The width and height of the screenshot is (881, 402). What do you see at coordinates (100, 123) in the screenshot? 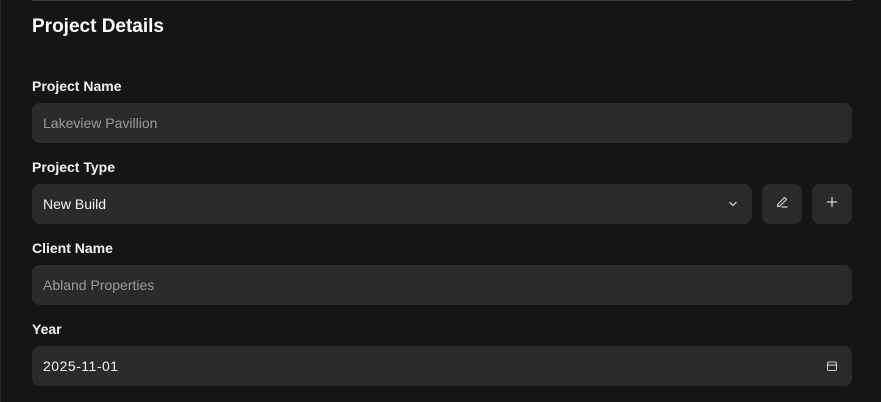
I see `project-name-value: Lakeview Pavillion` at bounding box center [100, 123].